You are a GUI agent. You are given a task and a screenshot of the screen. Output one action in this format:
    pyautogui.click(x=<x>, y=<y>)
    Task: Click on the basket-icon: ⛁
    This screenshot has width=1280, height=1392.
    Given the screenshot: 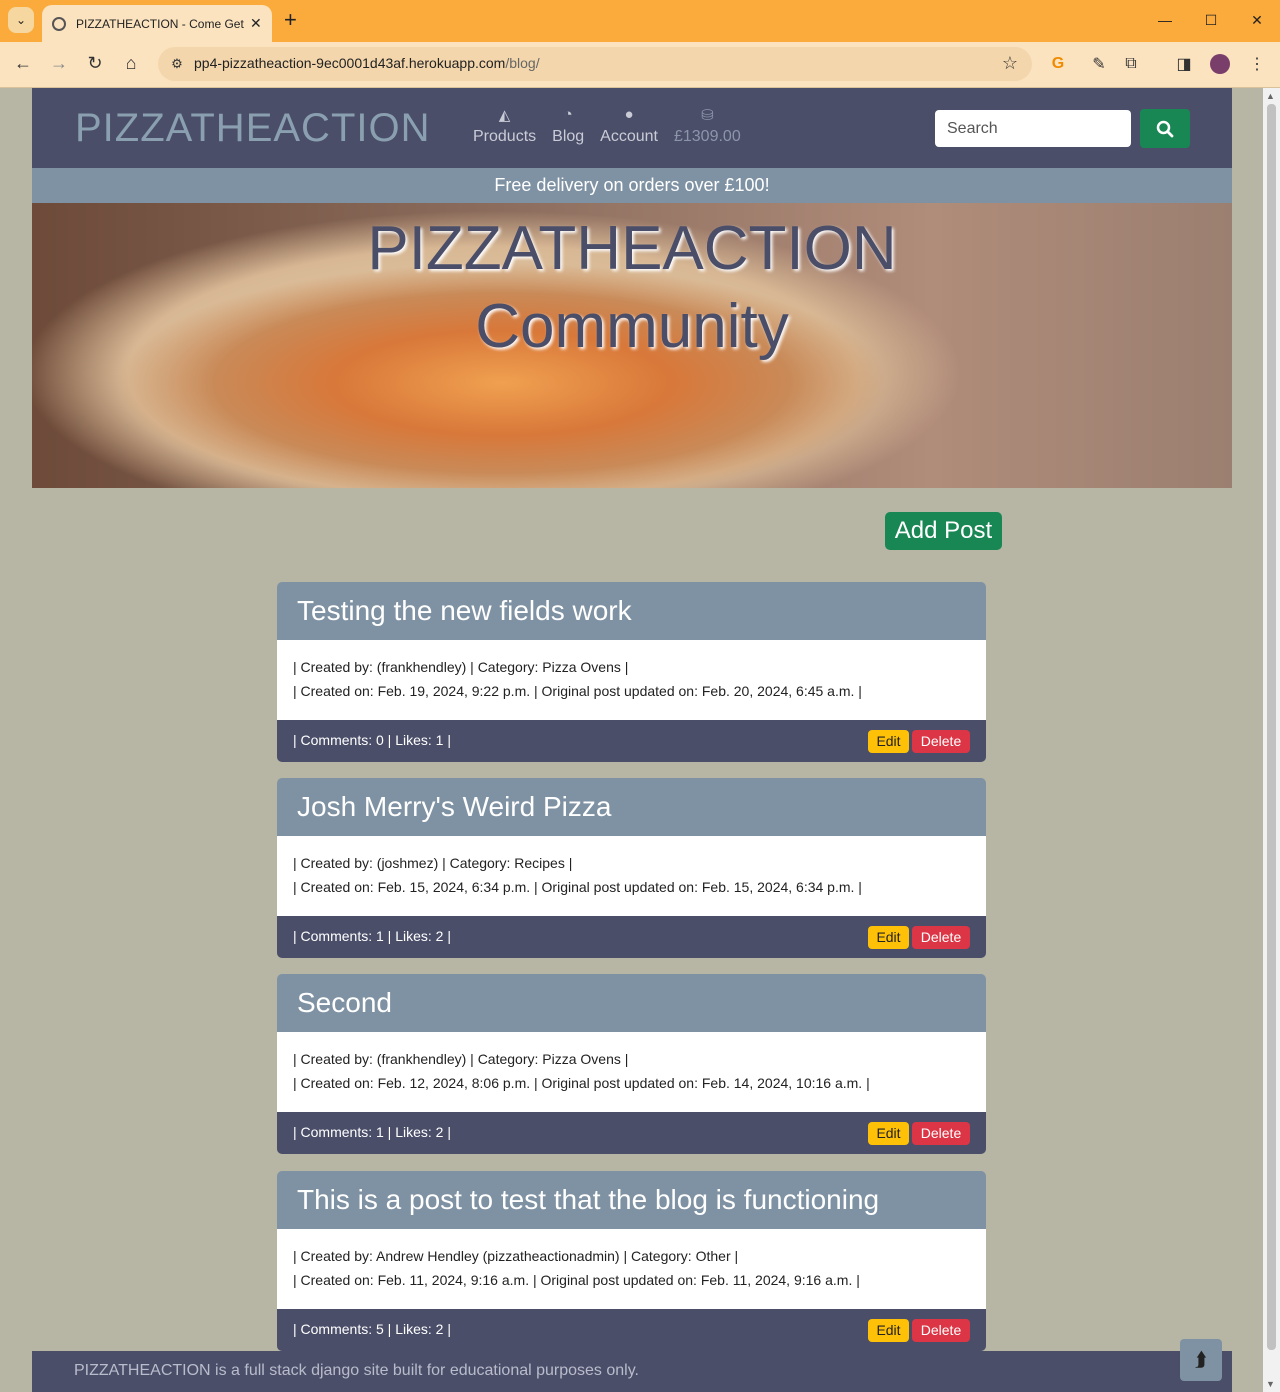 What is the action you would take?
    pyautogui.click(x=707, y=115)
    